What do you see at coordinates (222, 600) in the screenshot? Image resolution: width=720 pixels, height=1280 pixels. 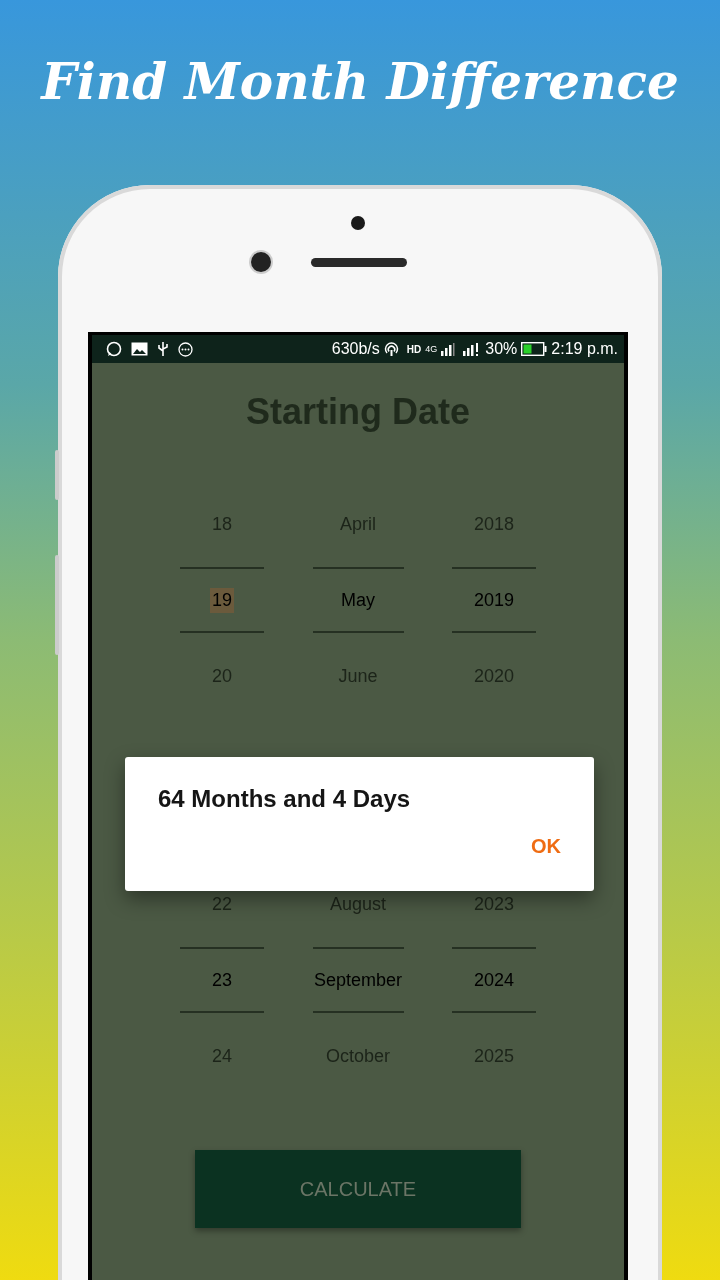 I see `picker-value: 19` at bounding box center [222, 600].